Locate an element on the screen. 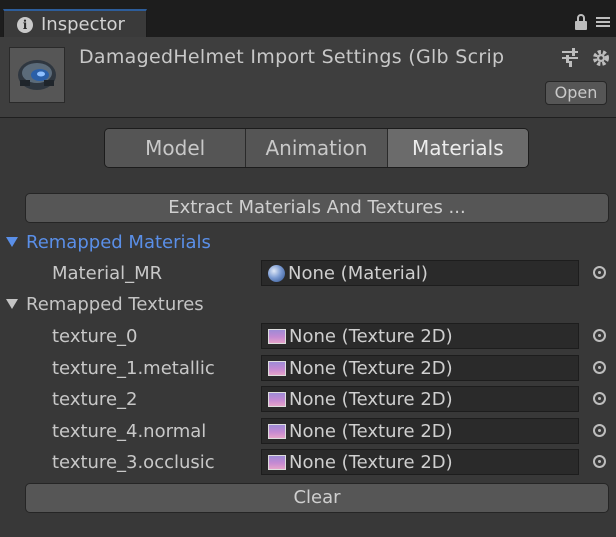 The width and height of the screenshot is (616, 537). property-label: Material_MR is located at coordinates (107, 273).